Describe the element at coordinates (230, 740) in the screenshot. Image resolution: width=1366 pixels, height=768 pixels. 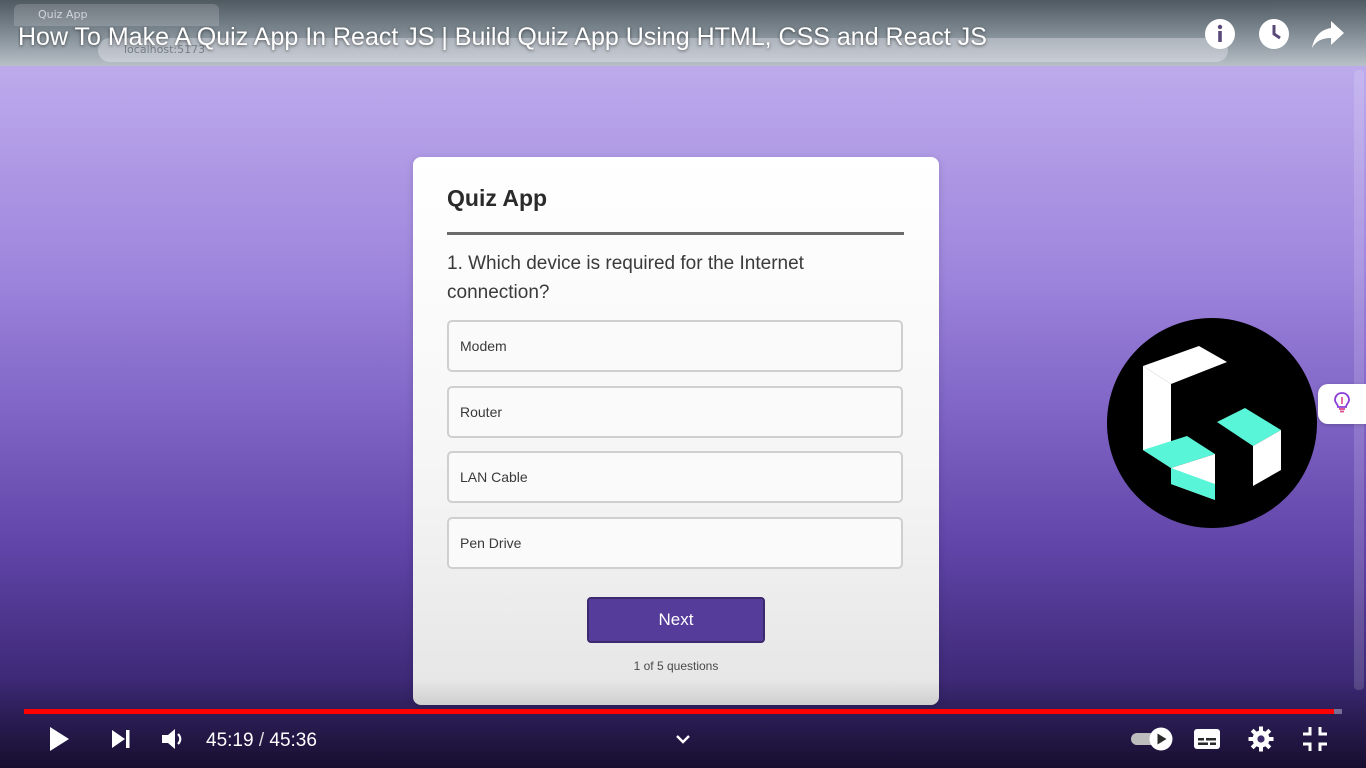
I see `current-time: 45:19` at that location.